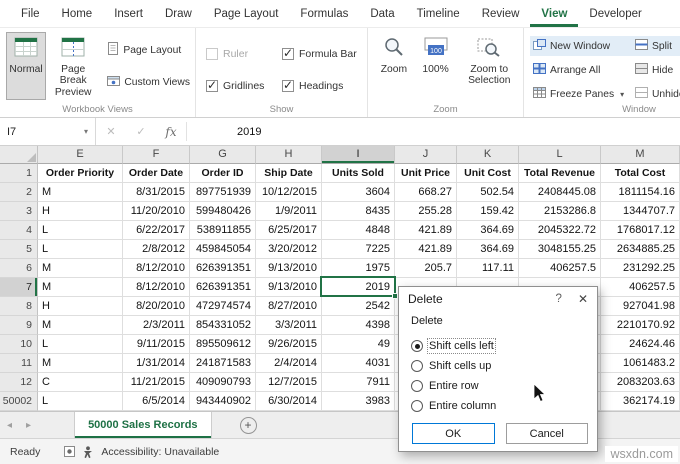 This screenshot has width=680, height=464. What do you see at coordinates (488, 249) in the screenshot?
I see `cell-K5: 364.69` at bounding box center [488, 249].